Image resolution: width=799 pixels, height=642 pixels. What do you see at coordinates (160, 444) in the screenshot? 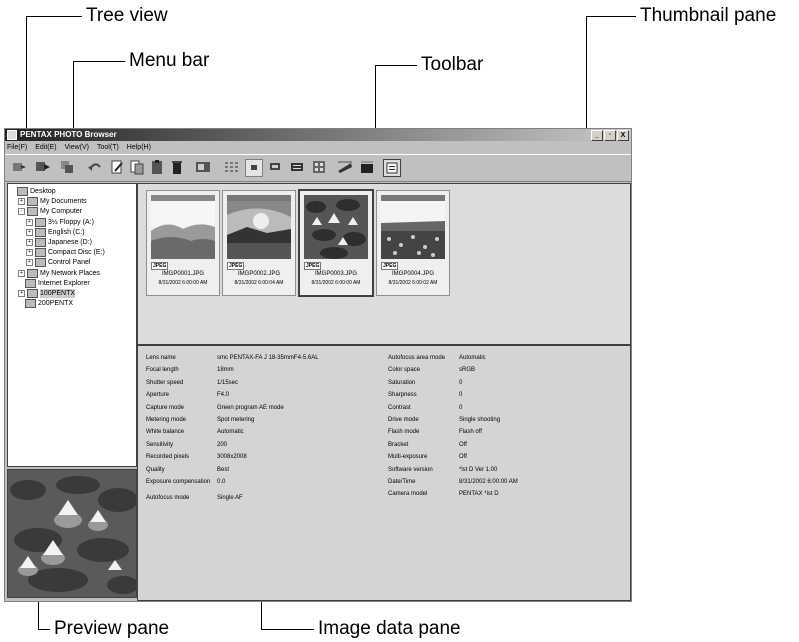
I see `image-data-key: Sensitivity` at bounding box center [160, 444].